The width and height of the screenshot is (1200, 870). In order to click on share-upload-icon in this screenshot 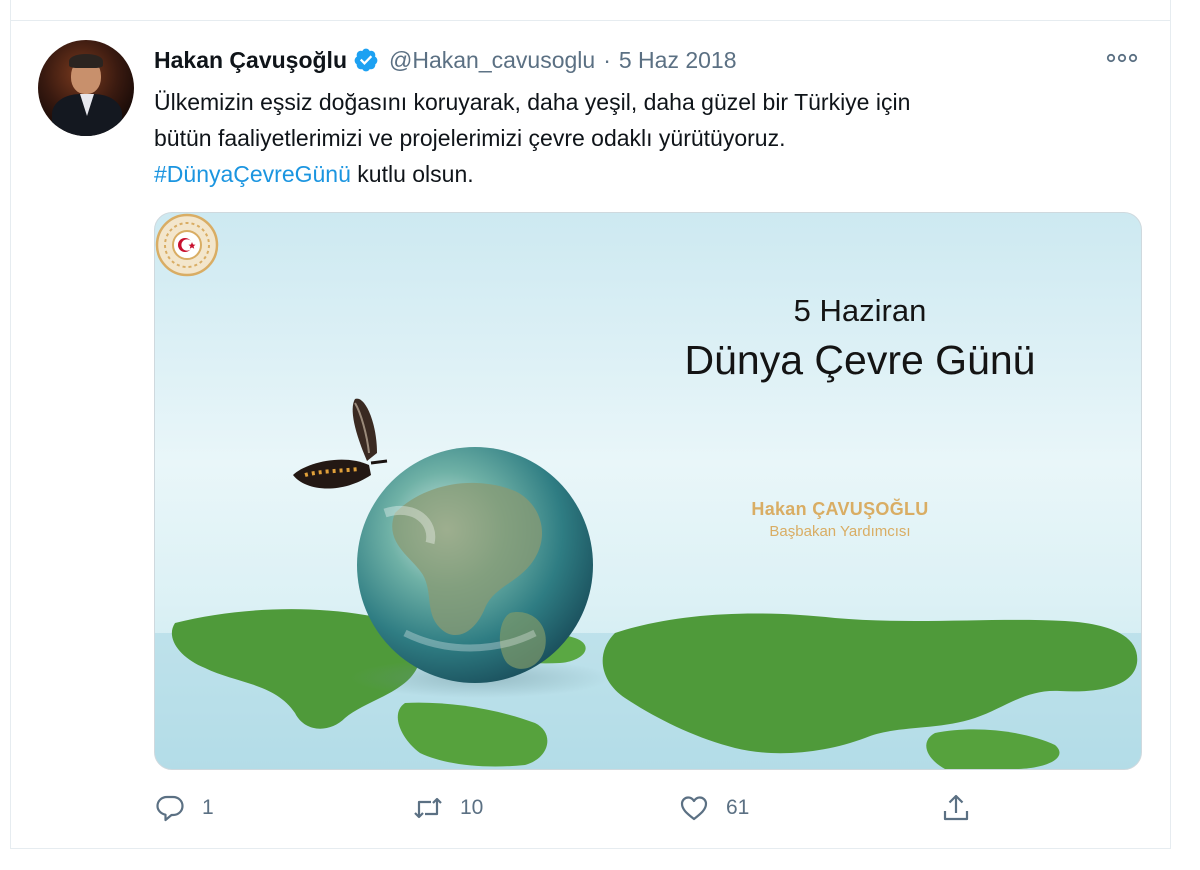, I will do `click(956, 807)`.